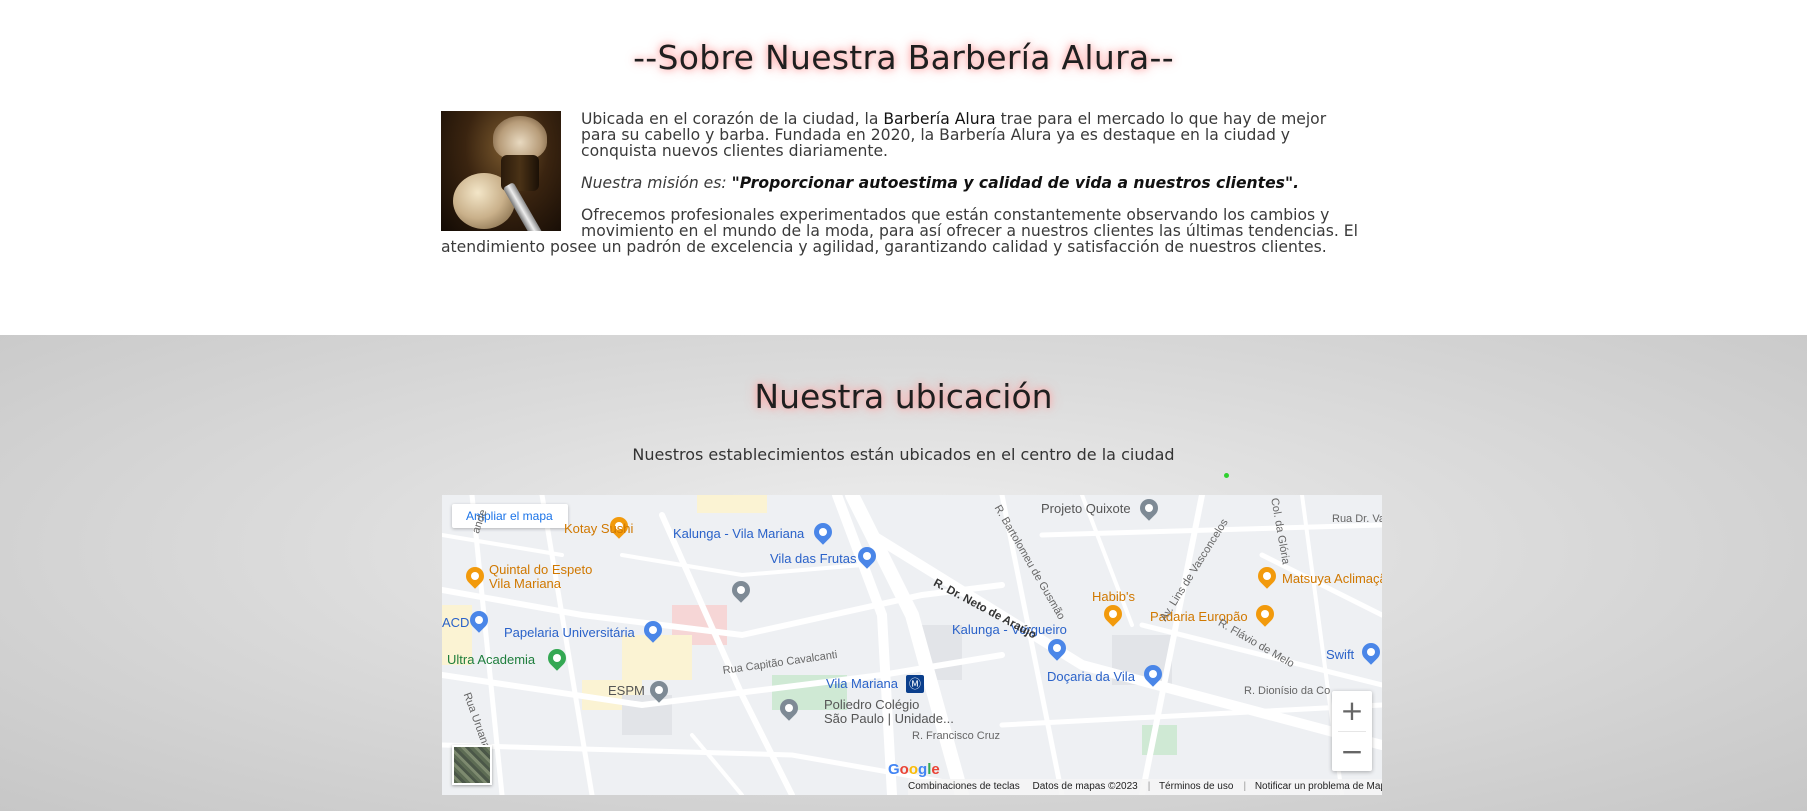 The width and height of the screenshot is (1807, 811). I want to click on metro-station-icon: Ⓜ, so click(915, 684).